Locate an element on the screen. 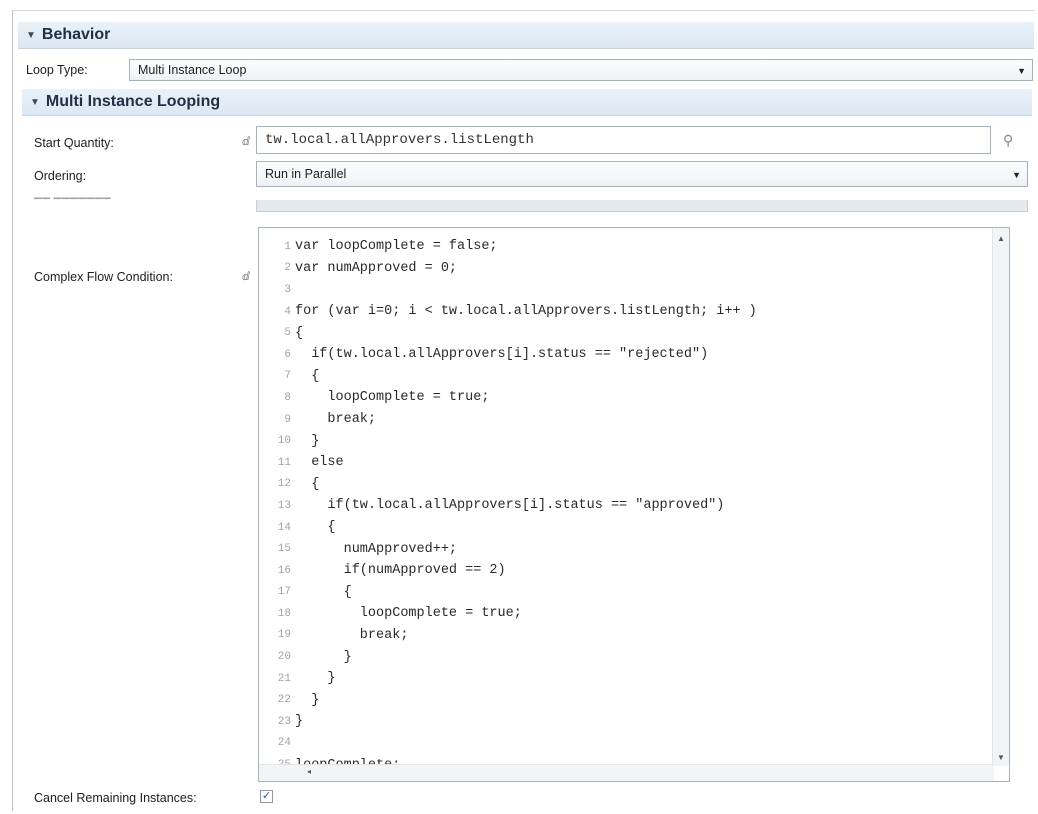 The image size is (1038, 814). multi-instance-title: Multi Instance Looping is located at coordinates (133, 101).